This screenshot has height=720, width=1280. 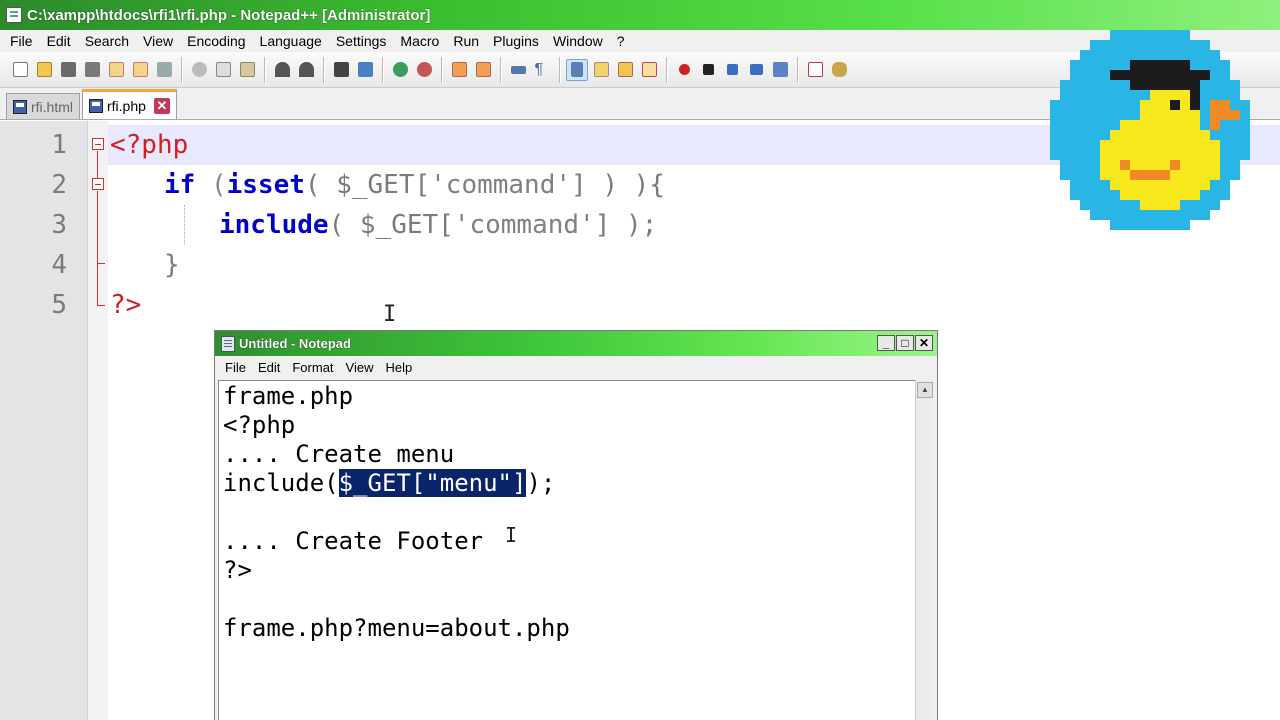 What do you see at coordinates (391, 225) in the screenshot?
I see `code-token: ( $_GET[` at bounding box center [391, 225].